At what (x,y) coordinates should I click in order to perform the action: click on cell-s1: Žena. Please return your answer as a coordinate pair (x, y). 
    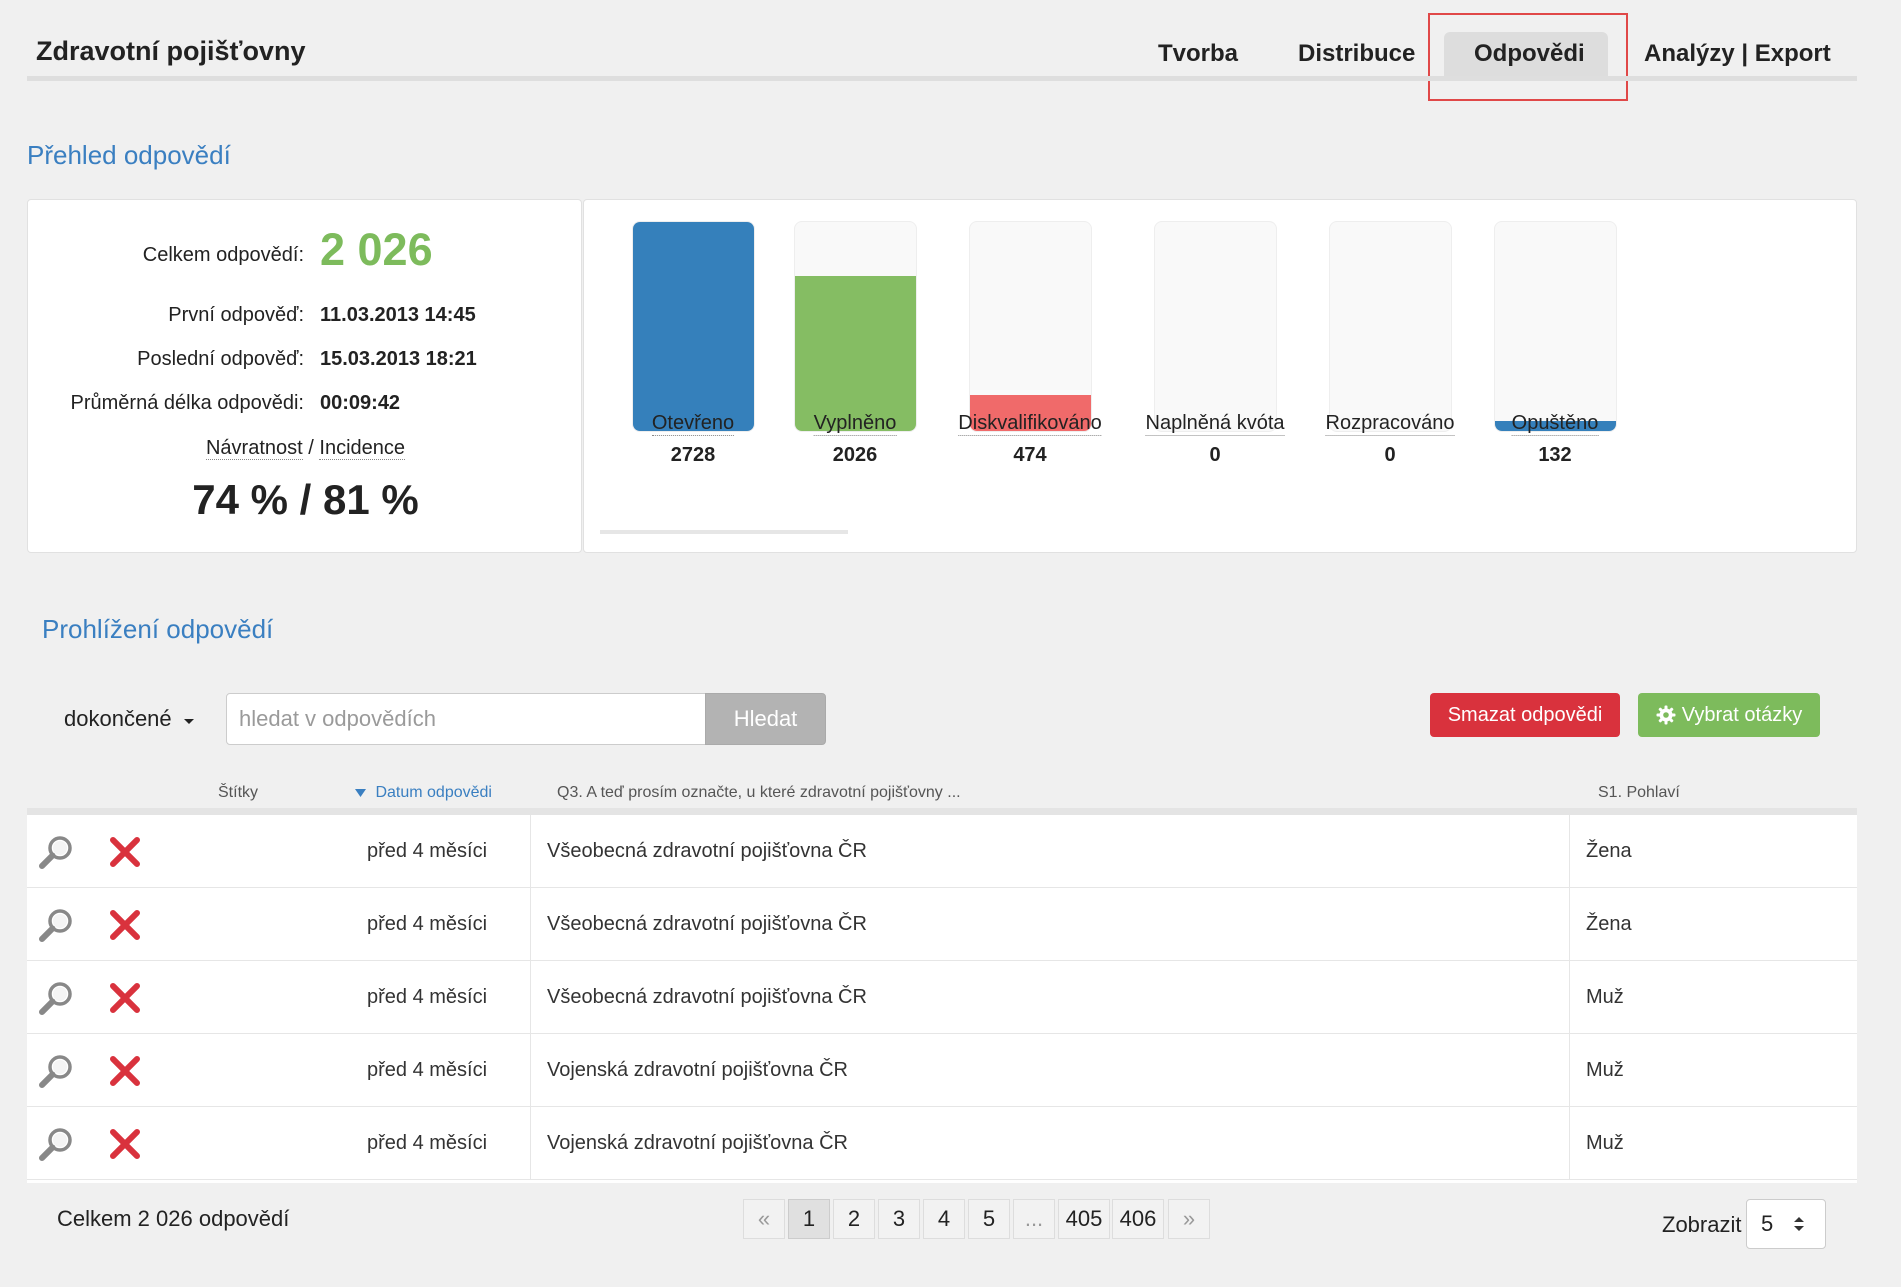
    Looking at the image, I should click on (1609, 851).